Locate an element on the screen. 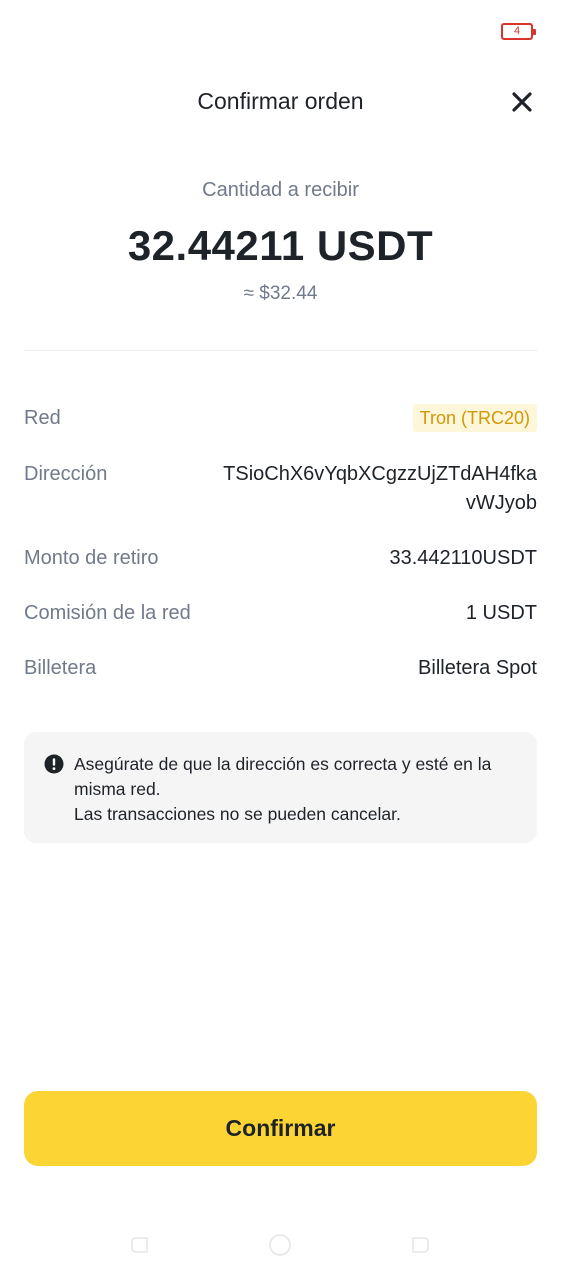 The image size is (561, 1280). network-fee-value: 1 USDT is located at coordinates (501, 613).